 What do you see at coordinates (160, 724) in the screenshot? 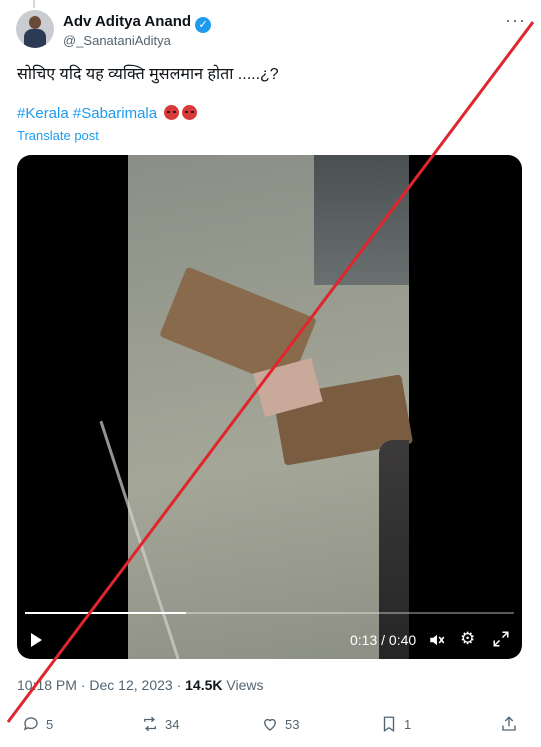
I see `repost-button: 34` at bounding box center [160, 724].